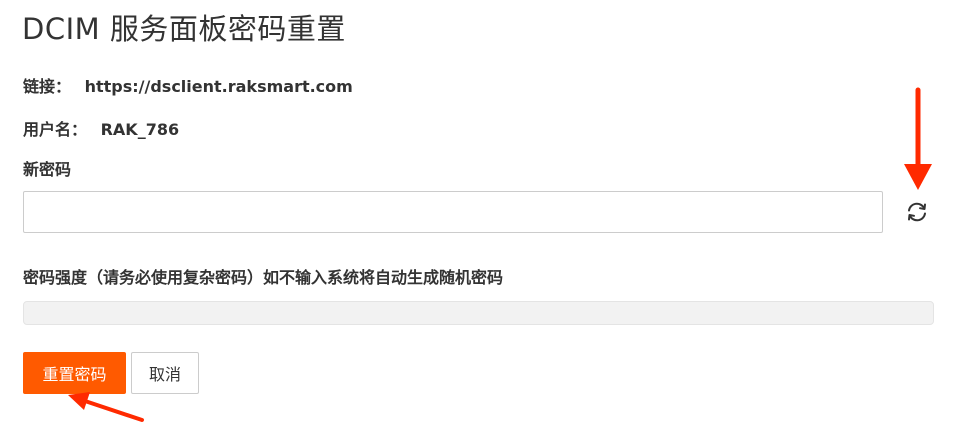 The image size is (953, 429). What do you see at coordinates (478, 313) in the screenshot?
I see `password-strength-bar` at bounding box center [478, 313].